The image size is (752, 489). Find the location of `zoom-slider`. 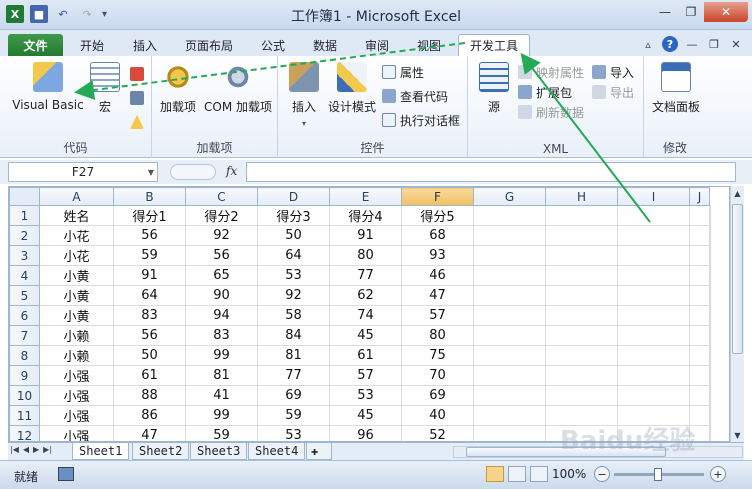

zoom-slider is located at coordinates (659, 474).